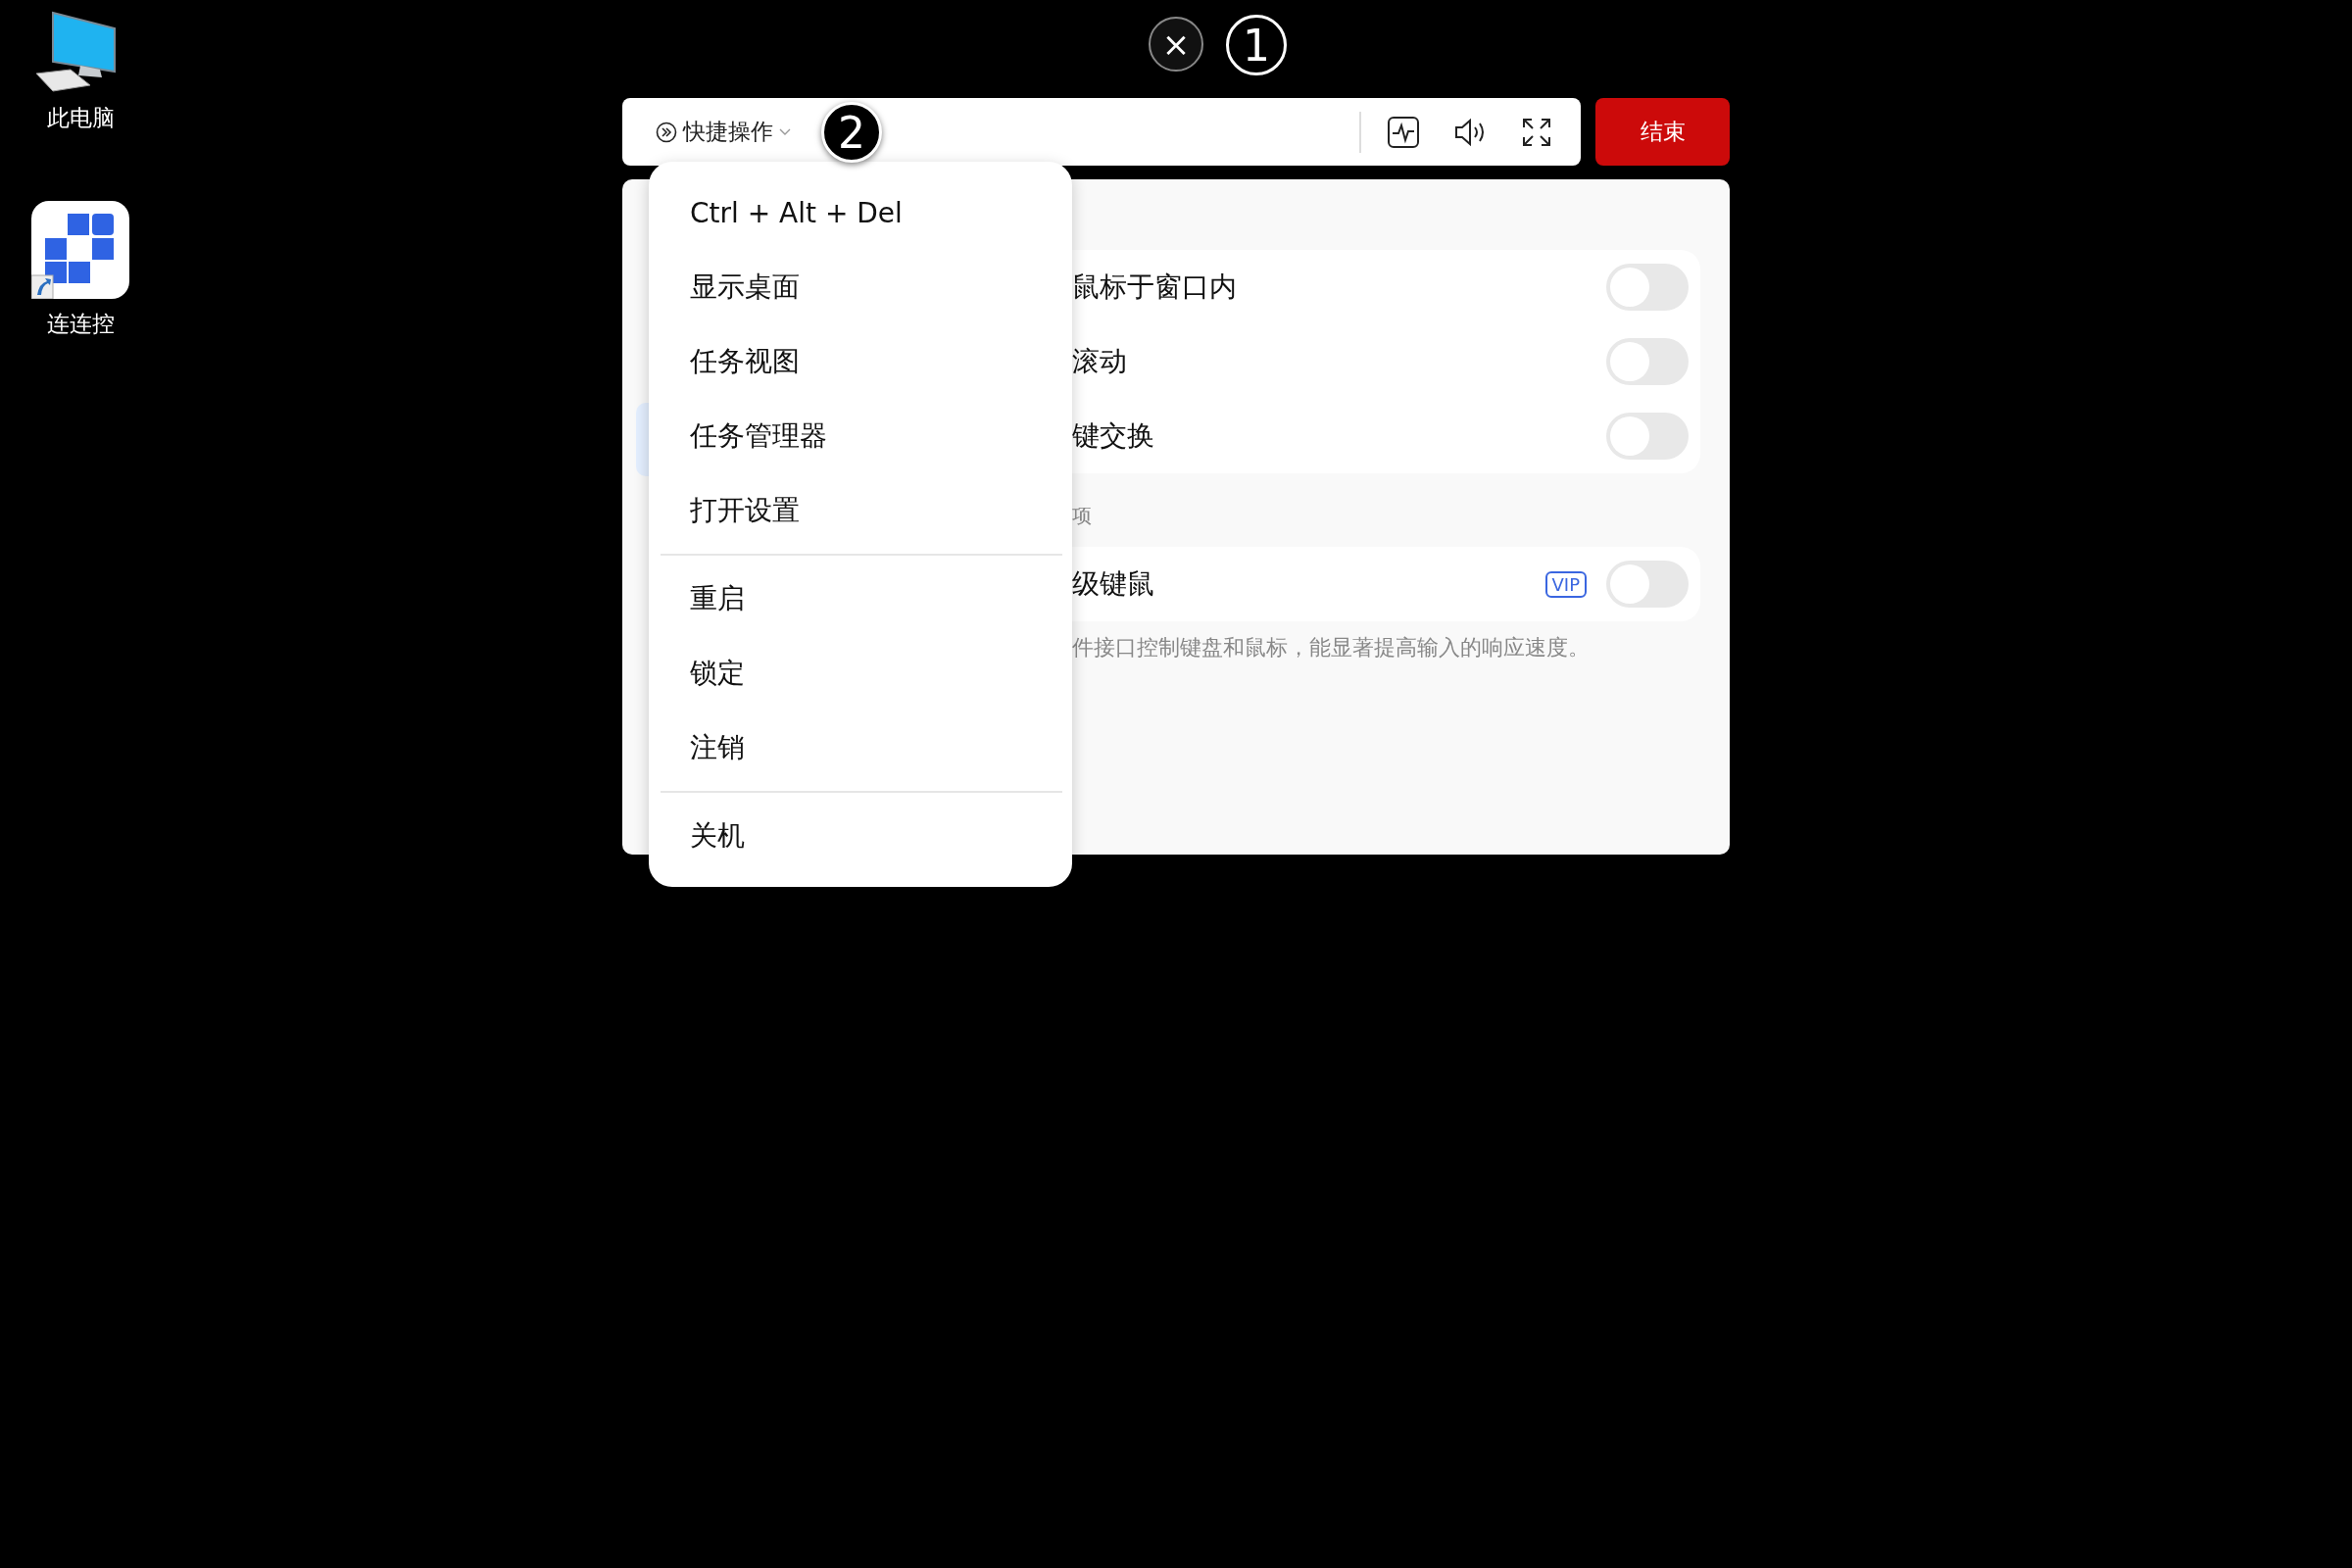 This screenshot has width=2352, height=1568. Describe the element at coordinates (861, 212) in the screenshot. I see `menu-item: Ctrl + Alt + Del` at that location.